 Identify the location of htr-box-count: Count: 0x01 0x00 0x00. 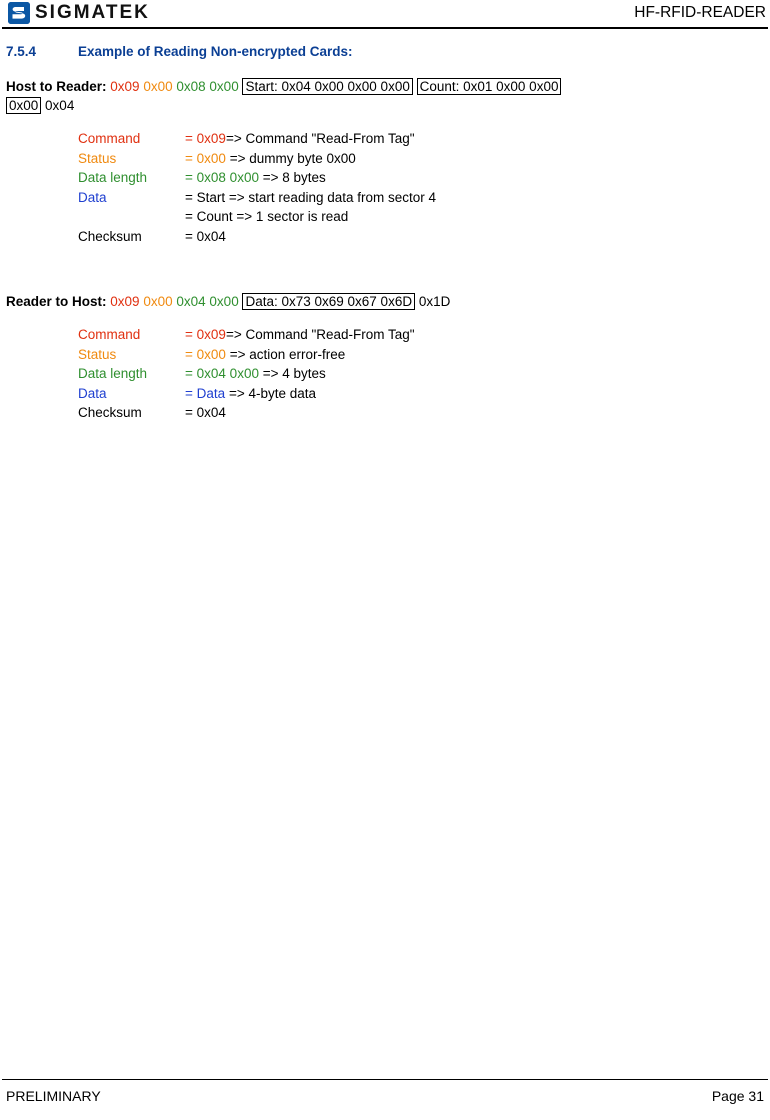
(489, 86).